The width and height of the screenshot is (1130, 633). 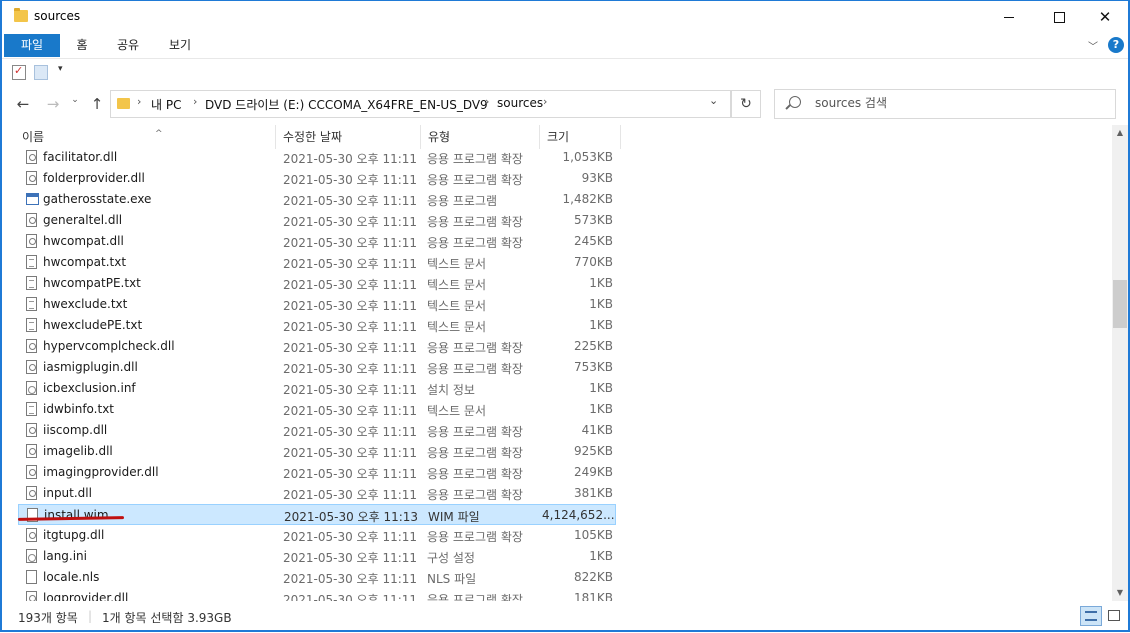 What do you see at coordinates (128, 45) in the screenshot?
I see `tab-share: 공유` at bounding box center [128, 45].